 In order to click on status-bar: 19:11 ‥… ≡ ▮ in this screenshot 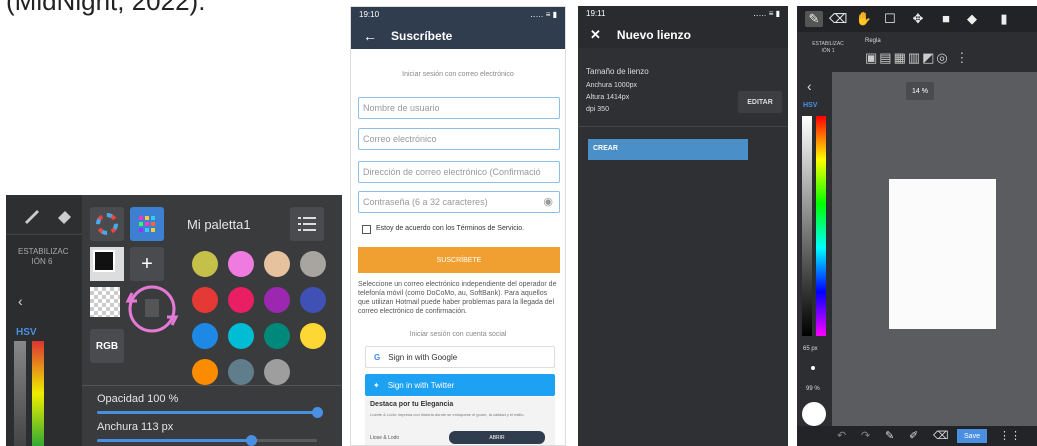, I will do `click(683, 14)`.